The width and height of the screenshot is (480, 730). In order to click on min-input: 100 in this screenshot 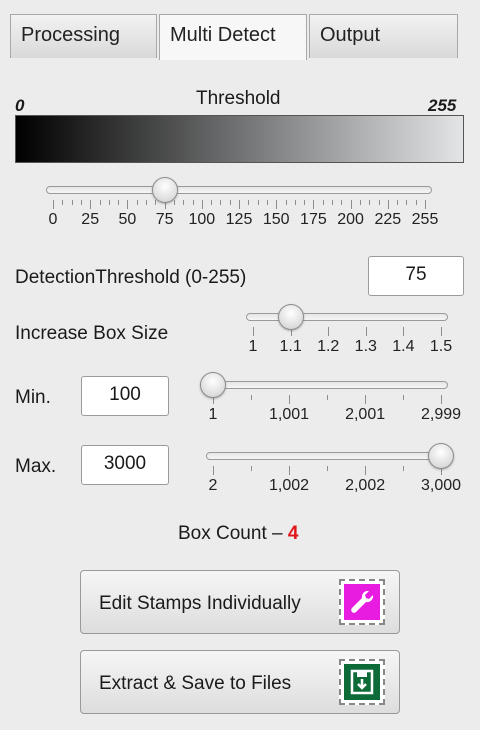, I will do `click(125, 396)`.